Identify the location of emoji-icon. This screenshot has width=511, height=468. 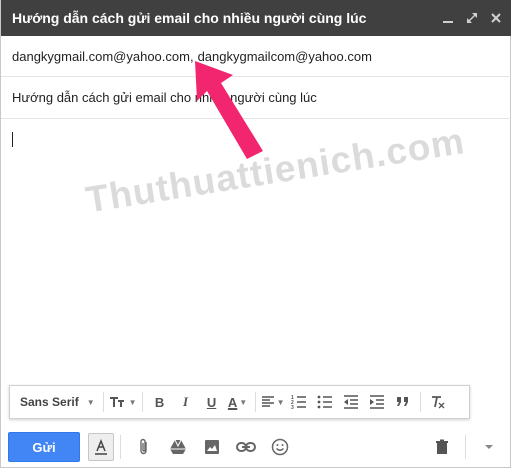
(280, 447).